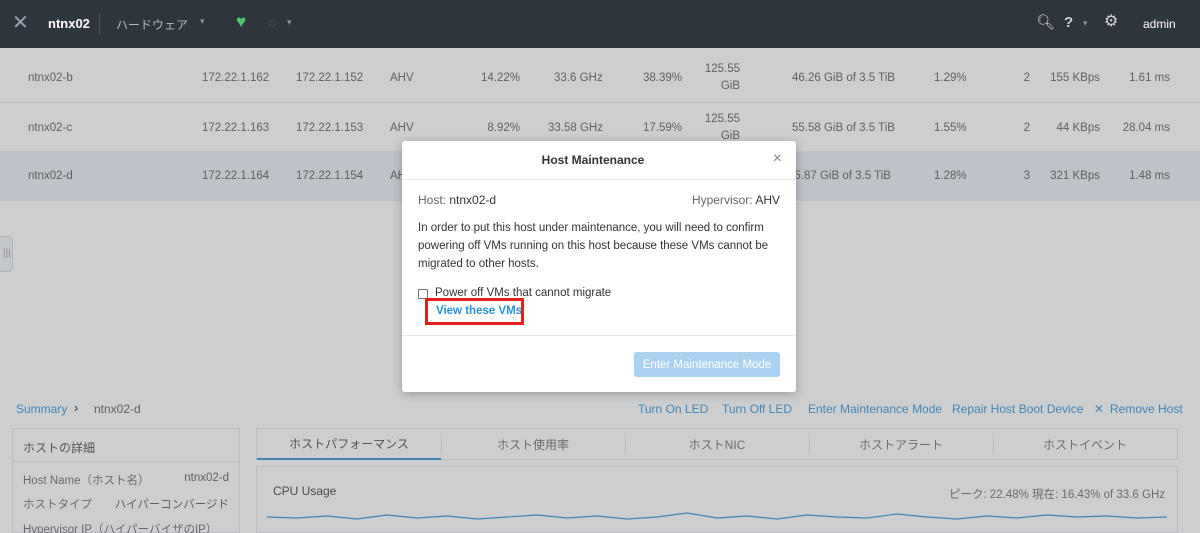 The height and width of the screenshot is (533, 1200). I want to click on dialog-title: Host Maintenance, so click(593, 160).